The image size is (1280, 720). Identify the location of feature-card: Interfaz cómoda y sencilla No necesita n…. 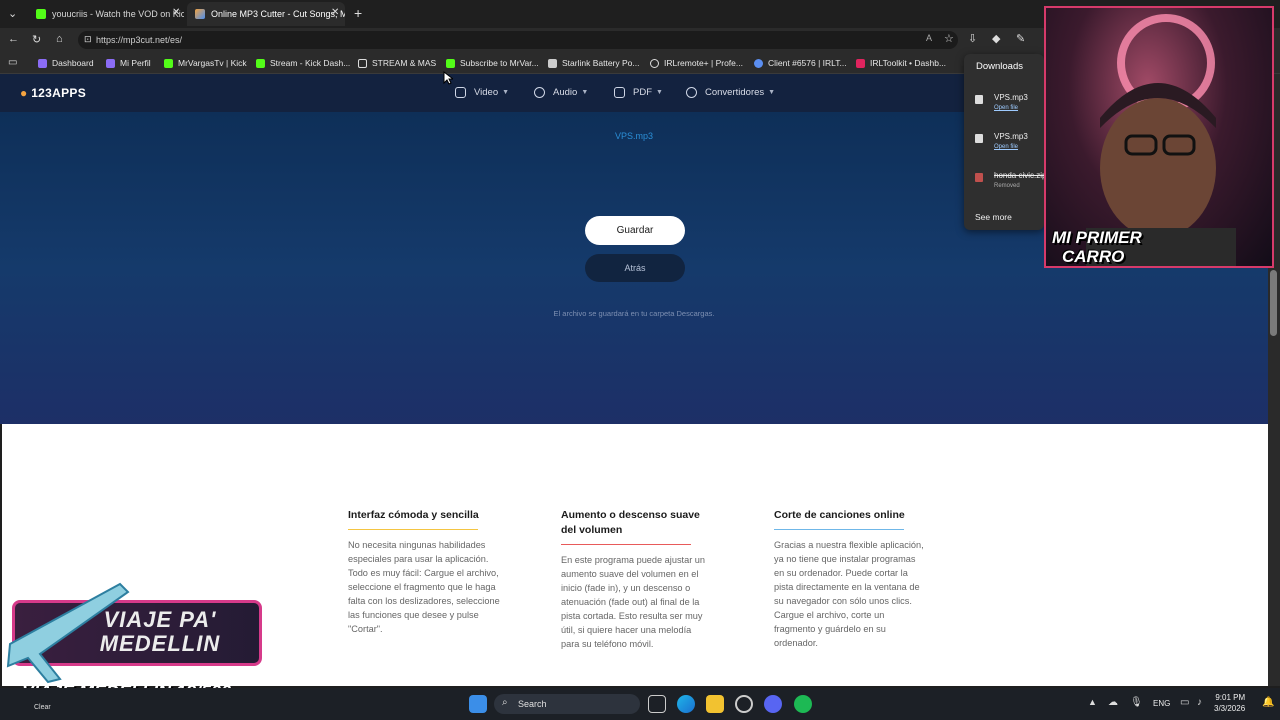
(428, 572).